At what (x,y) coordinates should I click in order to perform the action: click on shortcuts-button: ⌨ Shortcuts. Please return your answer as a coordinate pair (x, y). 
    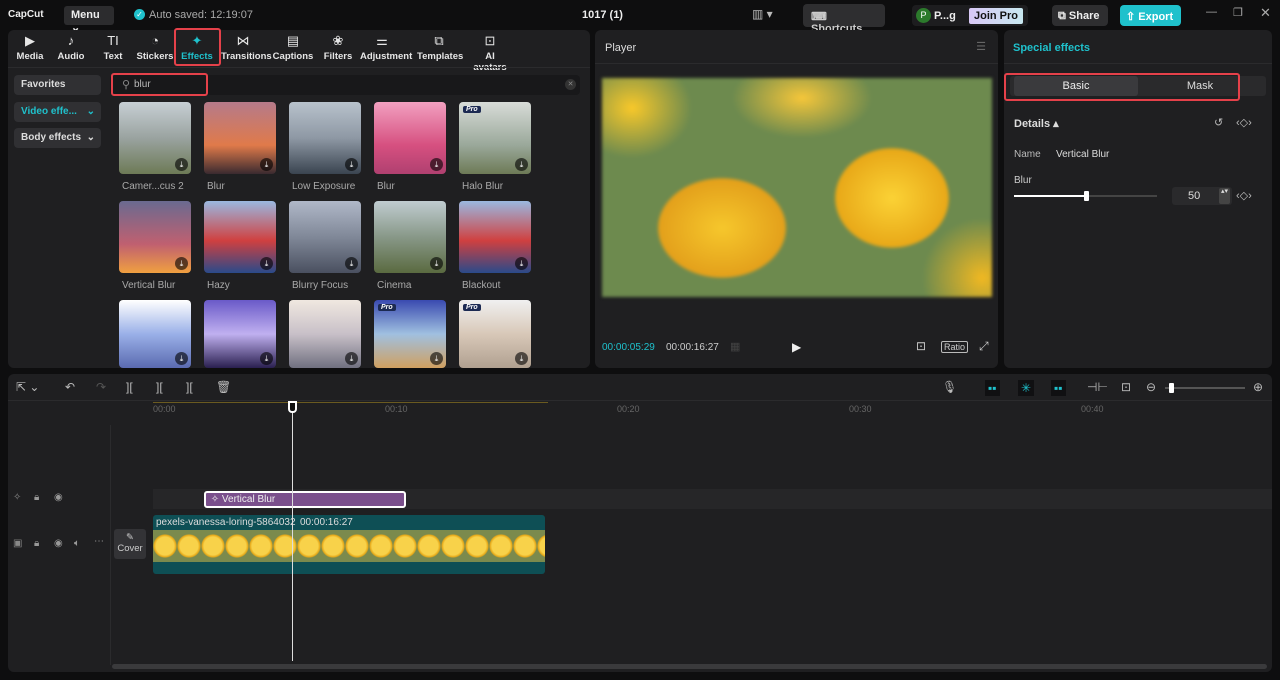
    Looking at the image, I should click on (844, 19).